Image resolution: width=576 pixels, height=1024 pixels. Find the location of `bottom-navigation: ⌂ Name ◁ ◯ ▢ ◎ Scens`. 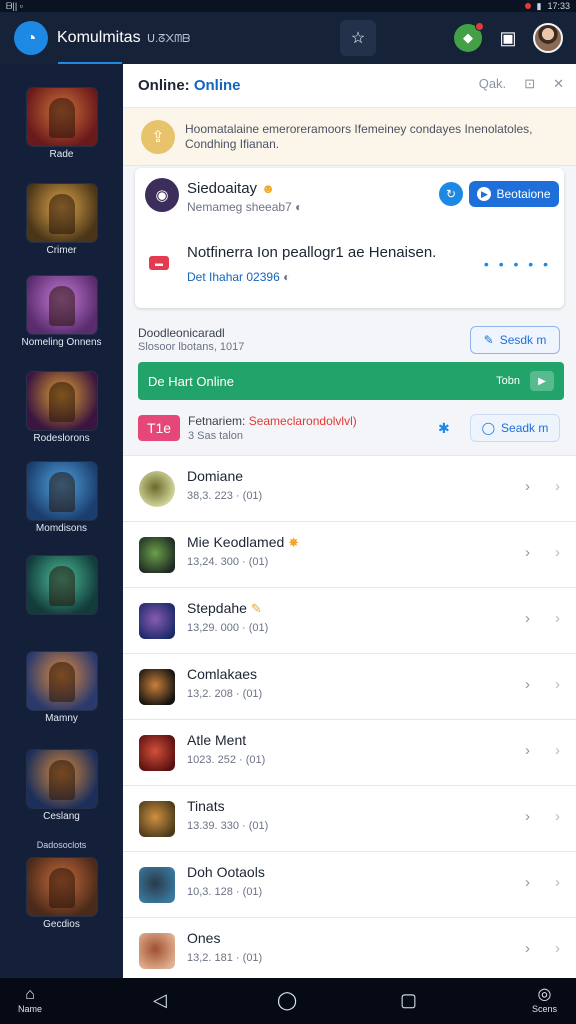

bottom-navigation: ⌂ Name ◁ ◯ ▢ ◎ Scens is located at coordinates (288, 1001).